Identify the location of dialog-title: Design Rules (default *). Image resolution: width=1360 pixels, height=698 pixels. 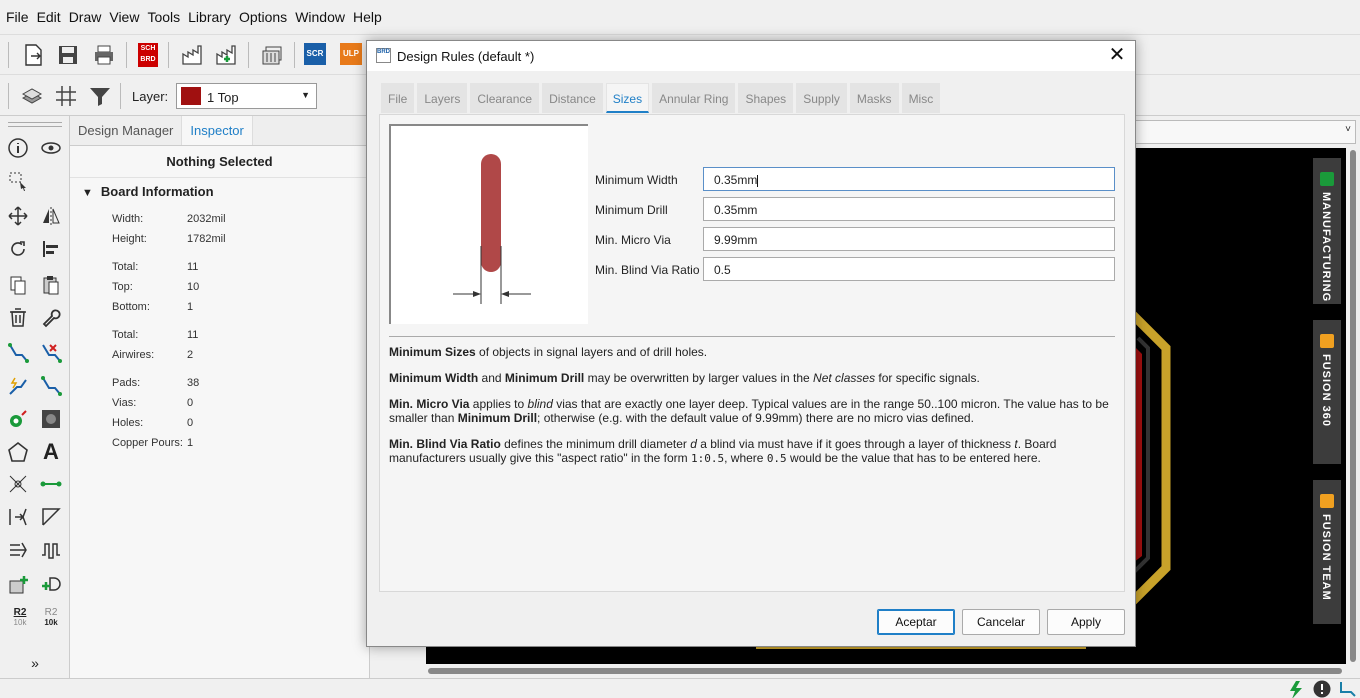
(466, 56).